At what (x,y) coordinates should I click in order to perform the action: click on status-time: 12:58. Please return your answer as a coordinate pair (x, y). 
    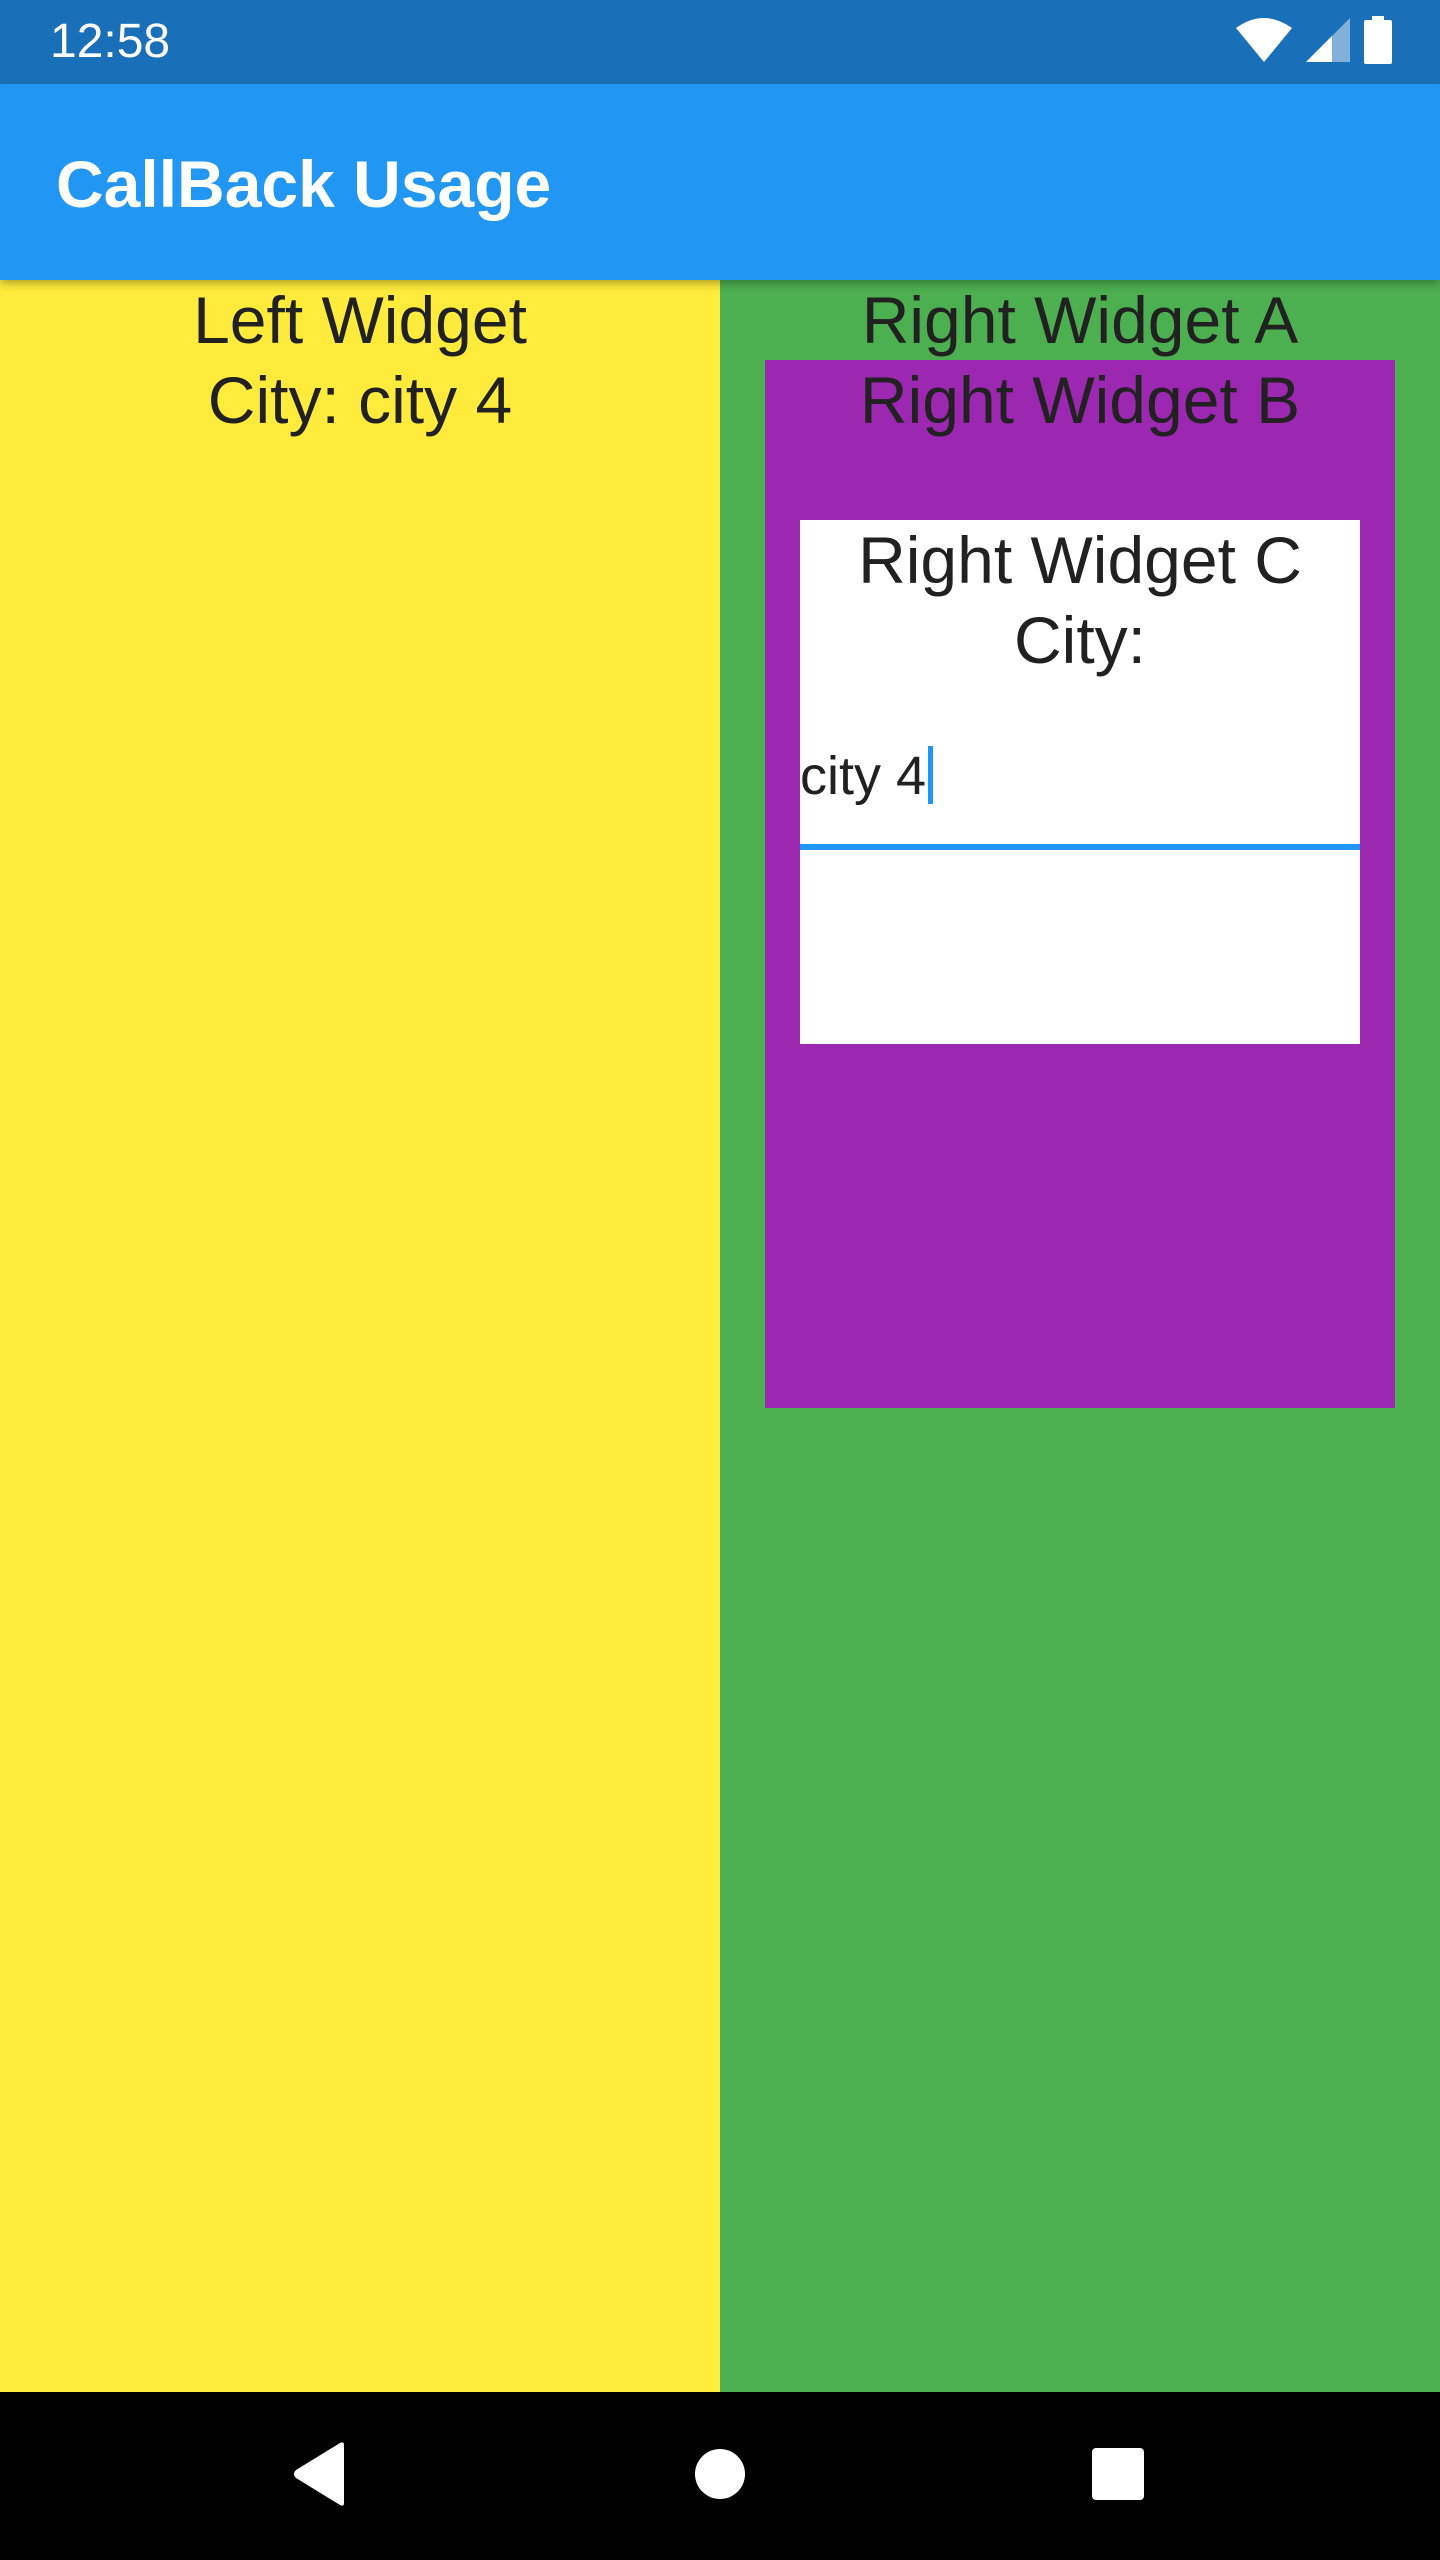
    Looking at the image, I should click on (110, 41).